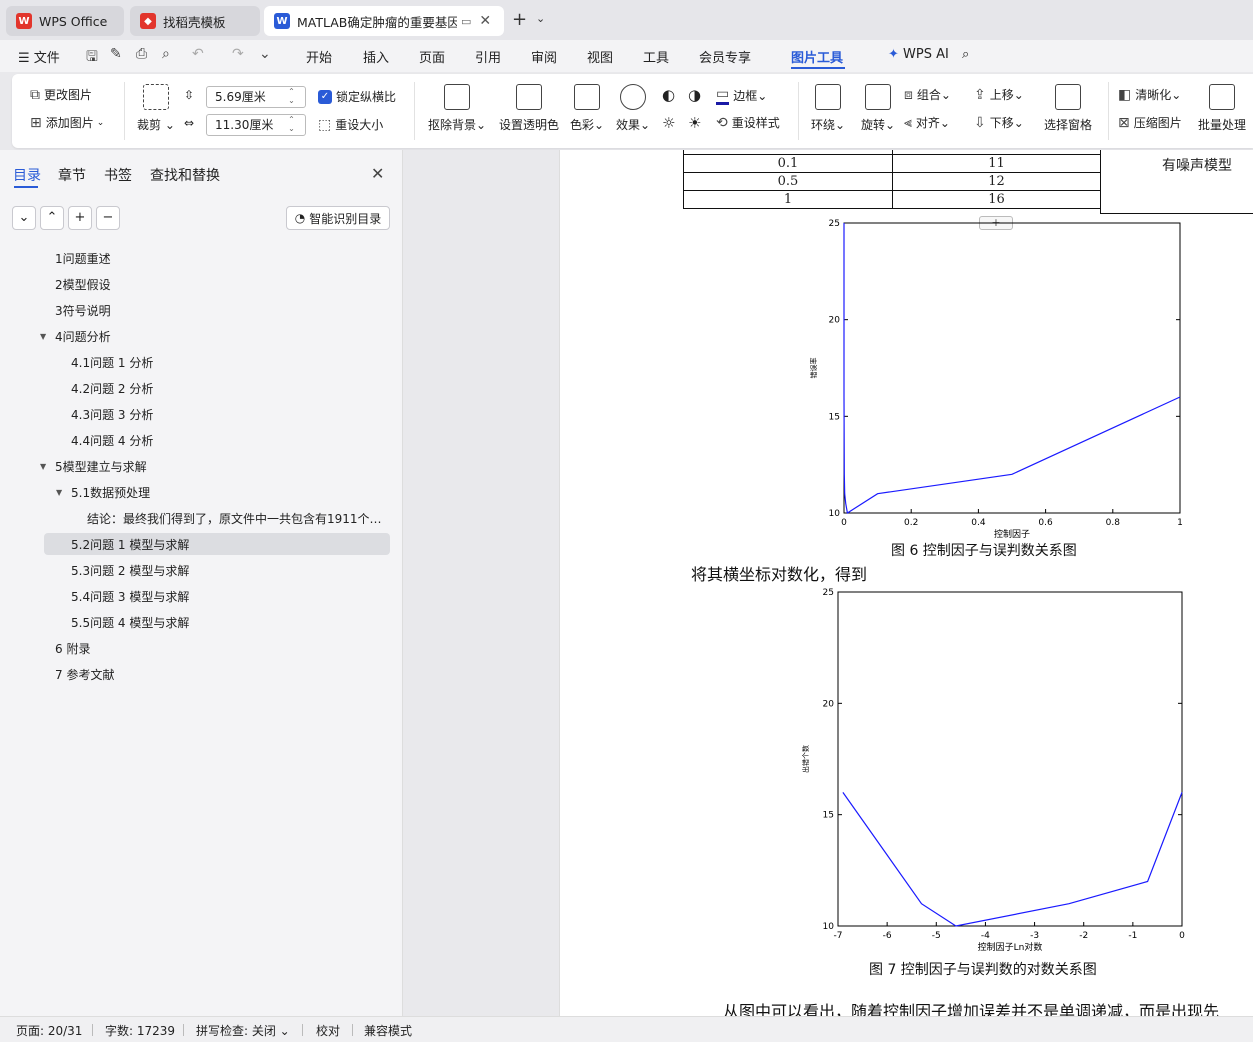 This screenshot has height=1042, width=1253. I want to click on collapse-up-button: ⌃, so click(52, 218).